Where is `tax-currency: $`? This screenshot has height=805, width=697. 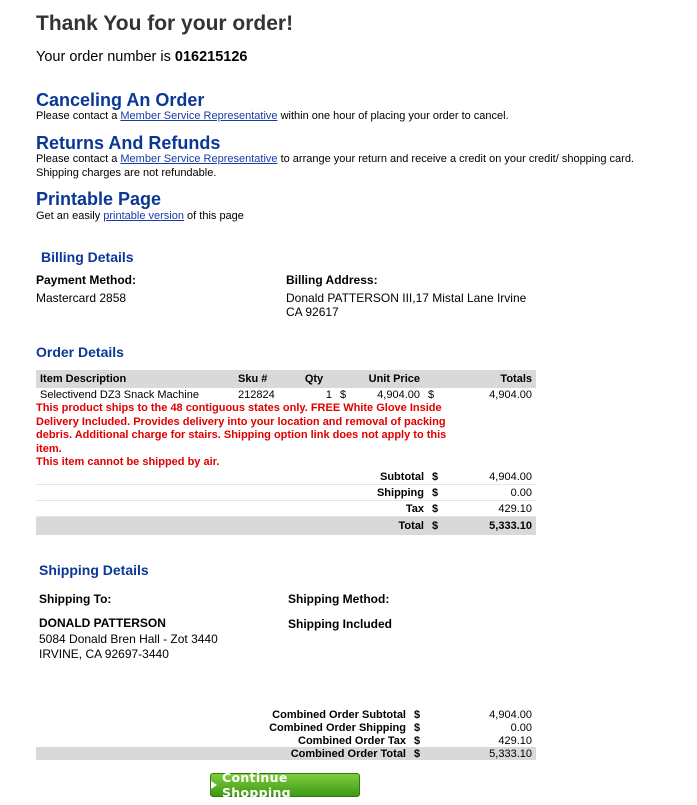 tax-currency: $ is located at coordinates (439, 508).